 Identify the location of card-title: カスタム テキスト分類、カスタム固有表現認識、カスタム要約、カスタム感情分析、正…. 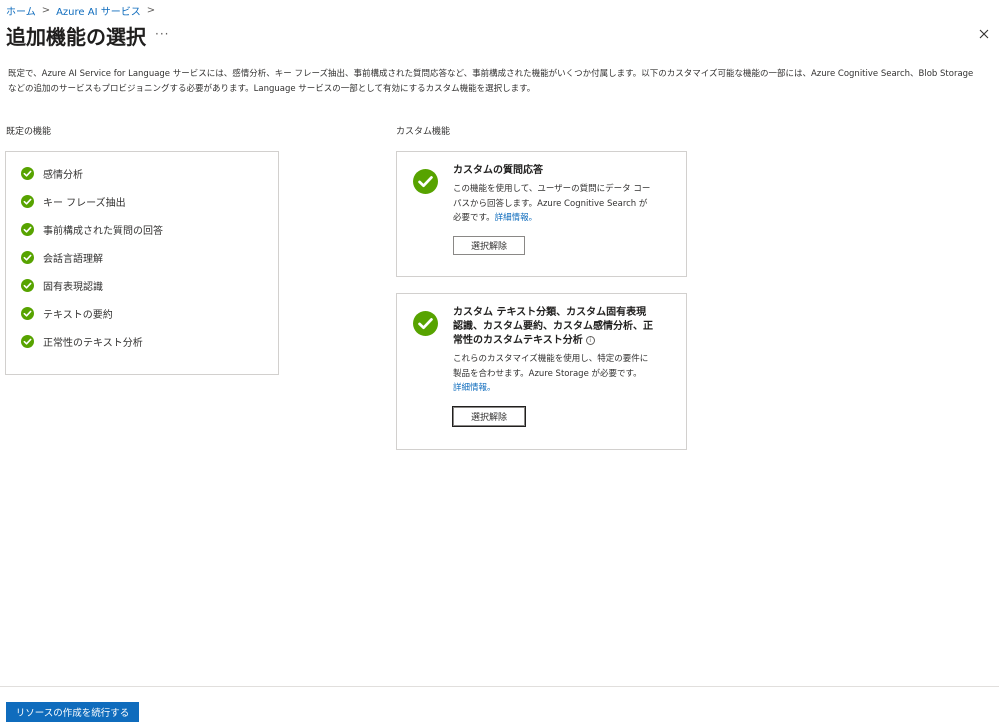
(553, 326).